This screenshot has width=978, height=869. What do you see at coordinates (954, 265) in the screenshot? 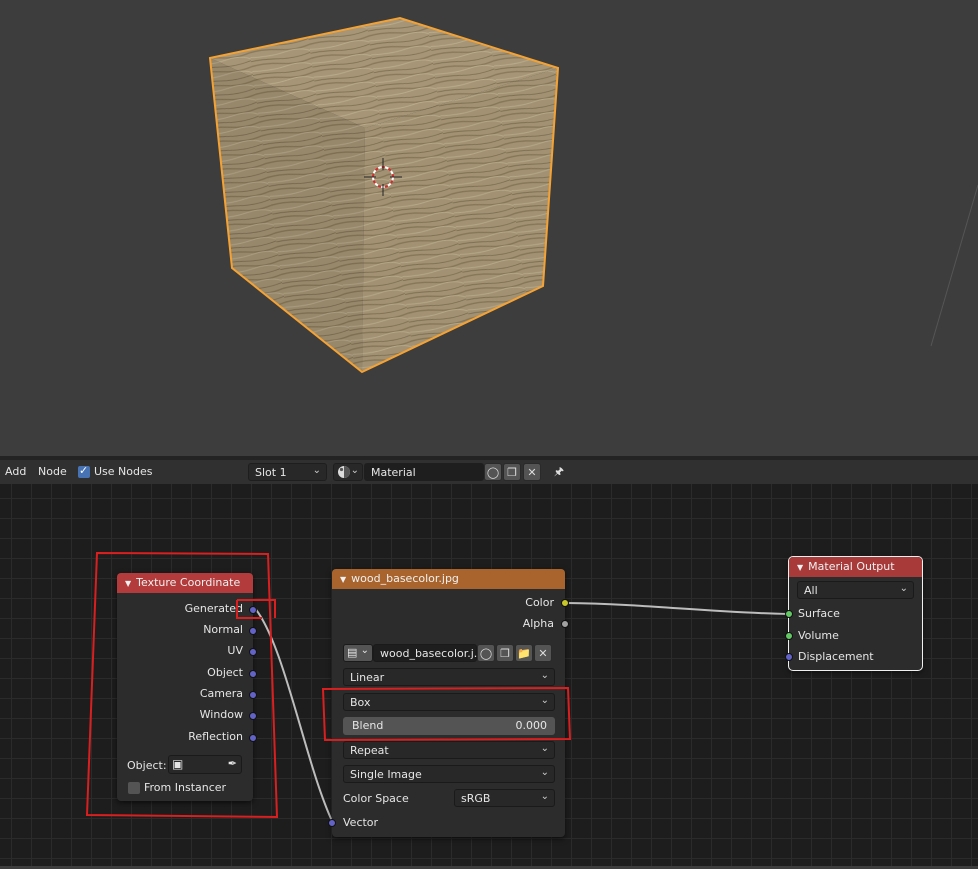
I see `camera-edge-line` at bounding box center [954, 265].